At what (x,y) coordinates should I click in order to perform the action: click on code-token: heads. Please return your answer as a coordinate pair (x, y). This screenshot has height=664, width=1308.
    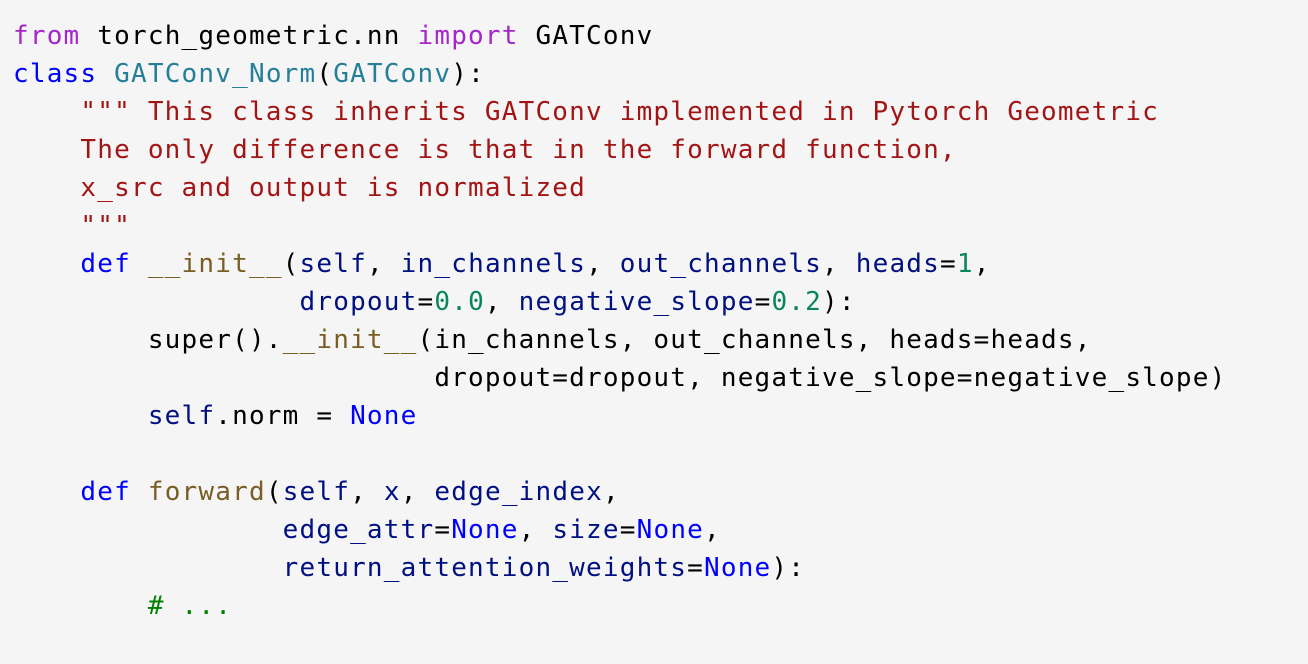
    Looking at the image, I should click on (898, 264).